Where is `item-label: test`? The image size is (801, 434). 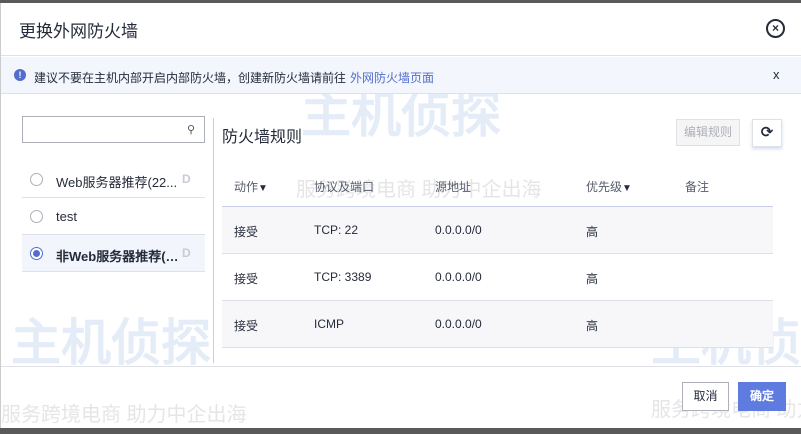 item-label: test is located at coordinates (66, 216).